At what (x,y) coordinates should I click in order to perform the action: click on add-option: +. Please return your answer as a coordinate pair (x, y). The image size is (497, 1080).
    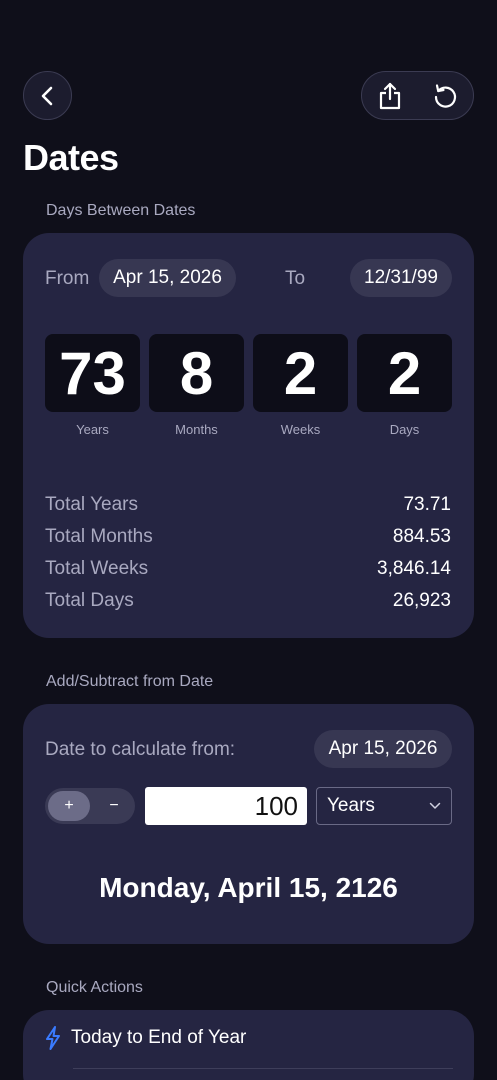
    Looking at the image, I should click on (69, 806).